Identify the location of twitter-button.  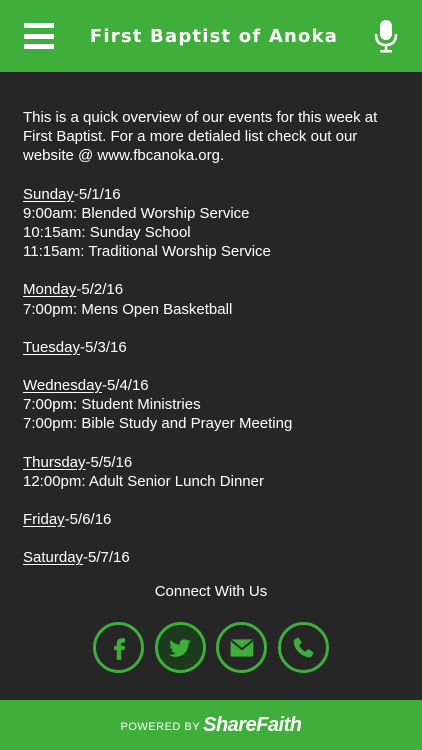
(180, 647).